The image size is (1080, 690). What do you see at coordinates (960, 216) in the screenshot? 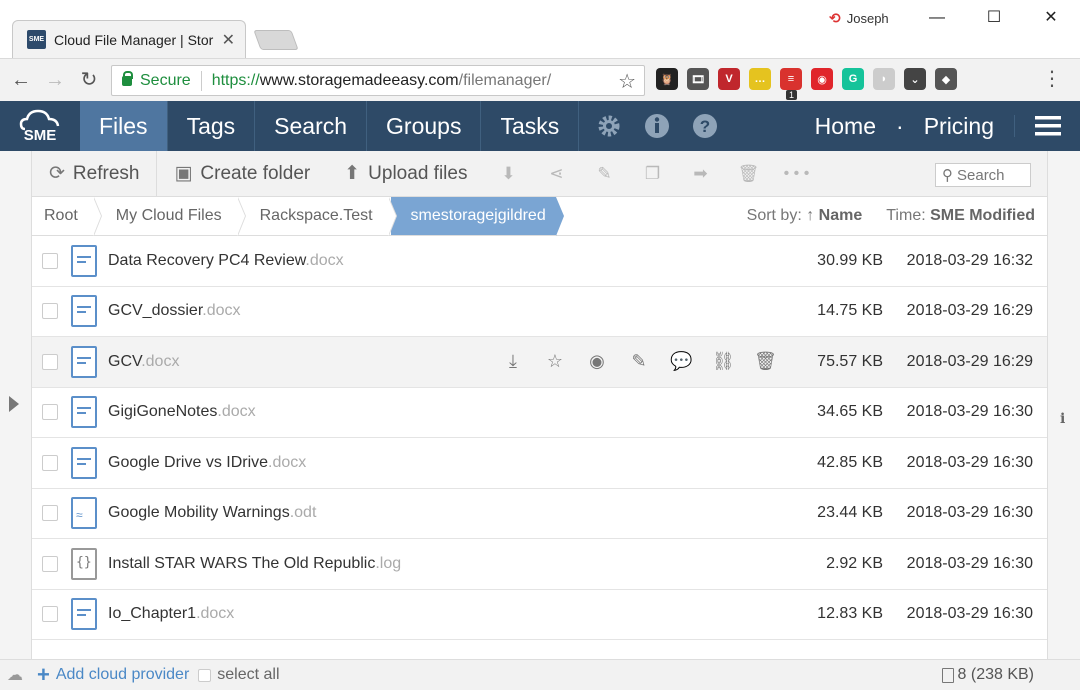
I see `time-control: Time: SME Modified` at bounding box center [960, 216].